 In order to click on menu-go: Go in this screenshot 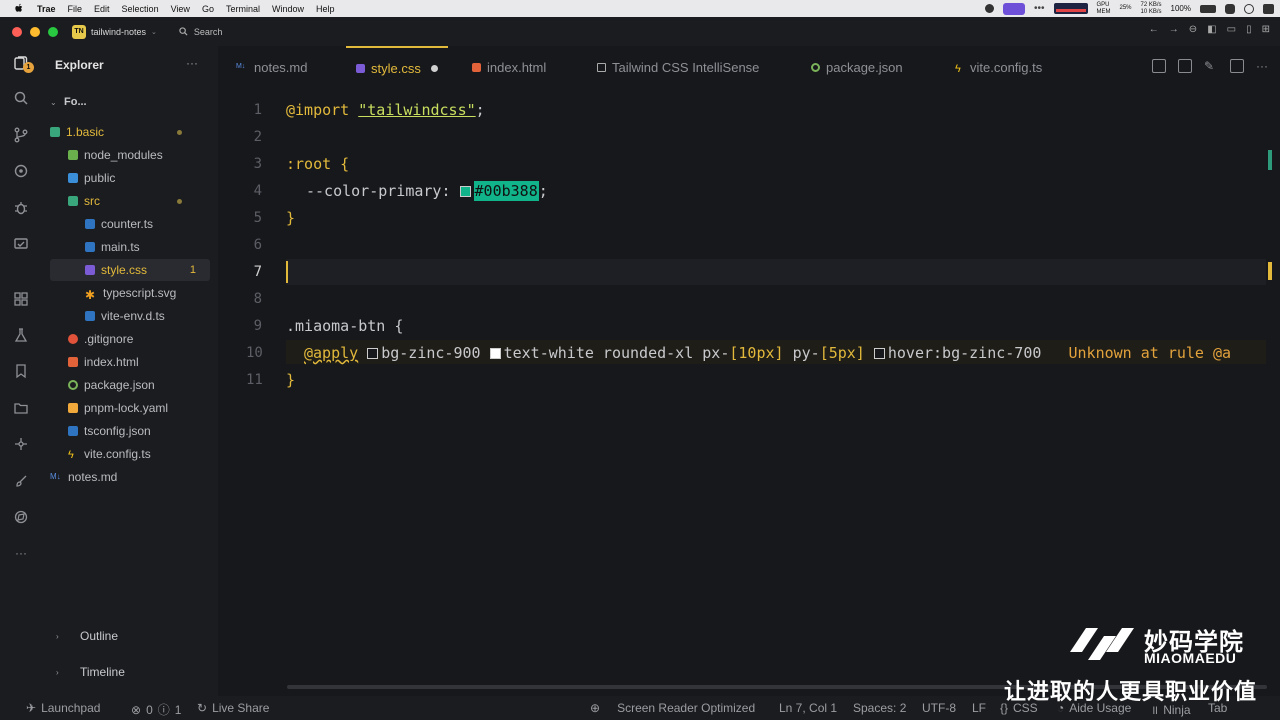, I will do `click(208, 9)`.